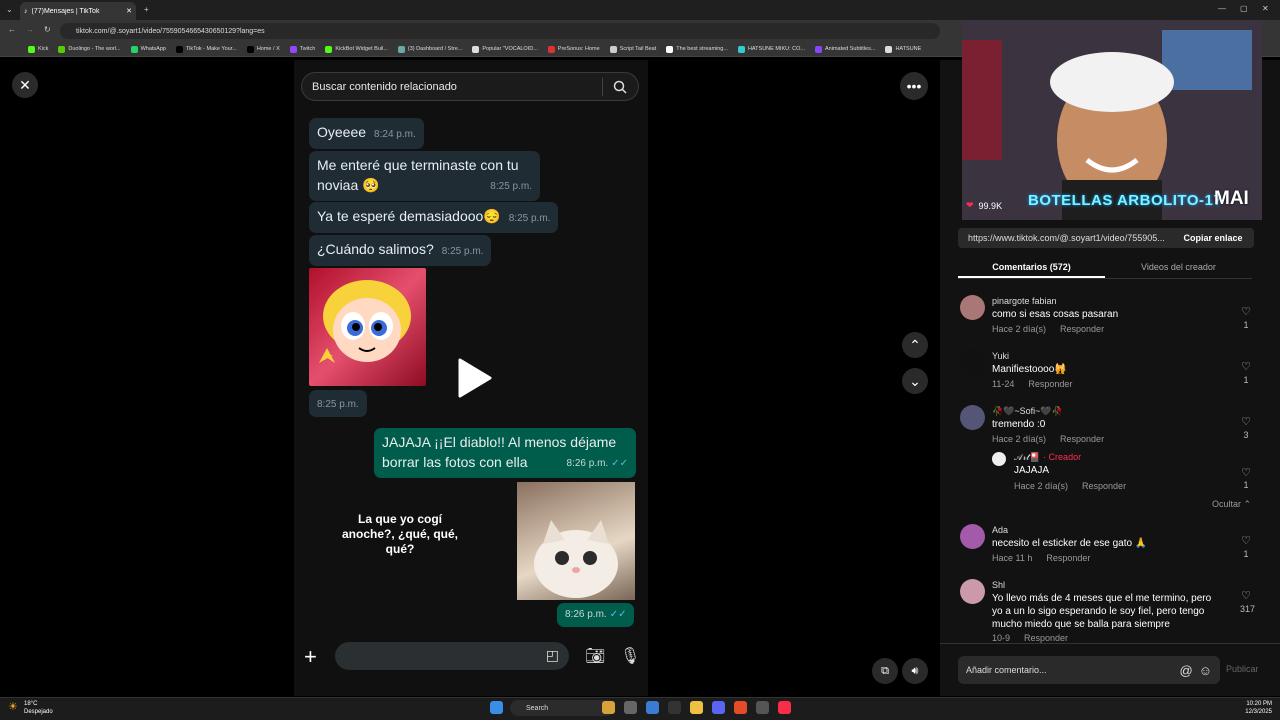  I want to click on play-icon, so click(474, 378).